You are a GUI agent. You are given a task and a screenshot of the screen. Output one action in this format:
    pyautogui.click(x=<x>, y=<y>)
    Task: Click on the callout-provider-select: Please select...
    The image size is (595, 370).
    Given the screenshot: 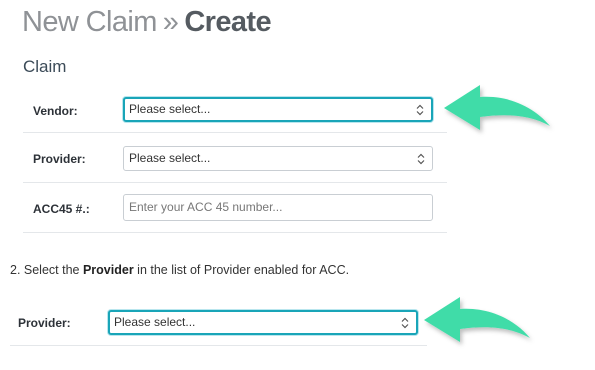 What is the action you would take?
    pyautogui.click(x=263, y=322)
    